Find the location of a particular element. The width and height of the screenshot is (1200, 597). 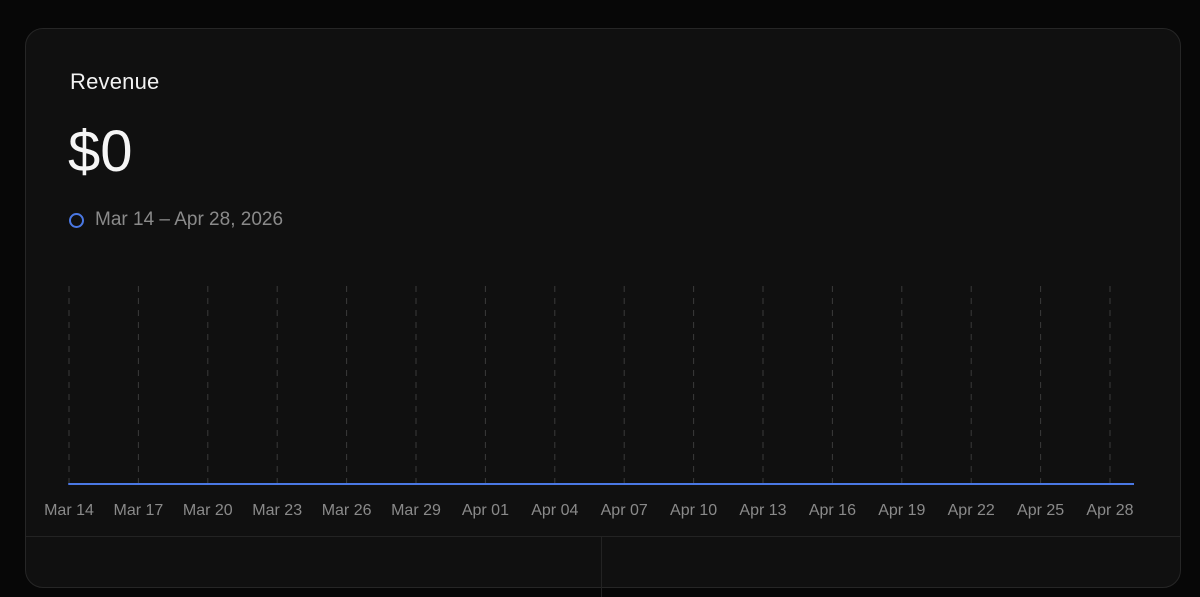

card-footer-row is located at coordinates (603, 566).